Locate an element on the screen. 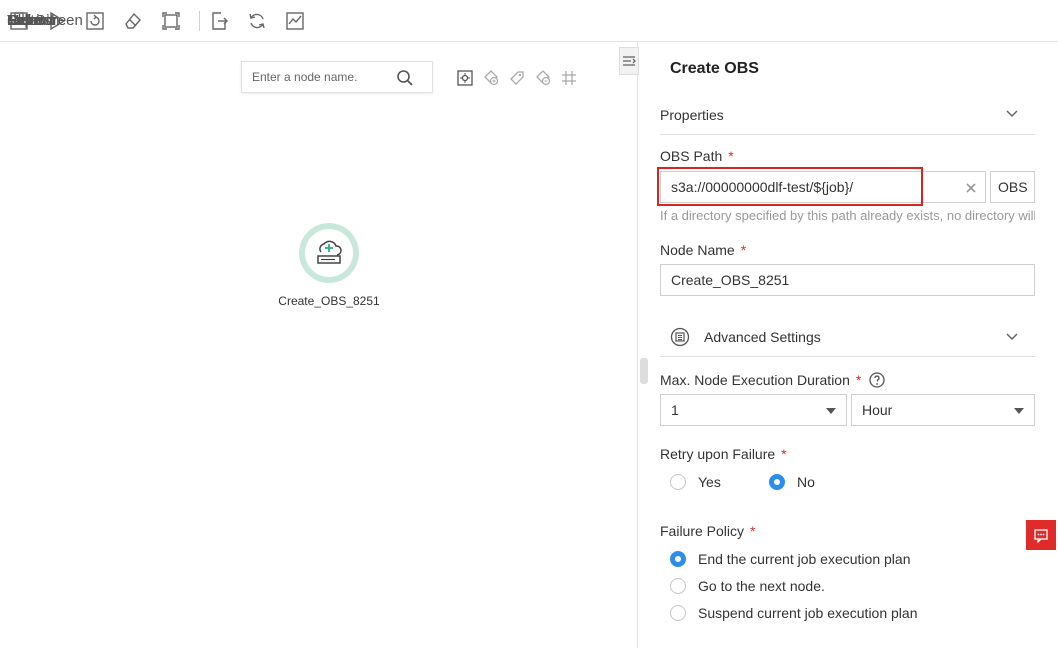  node-label: Create_OBS_8251 is located at coordinates (329, 301).